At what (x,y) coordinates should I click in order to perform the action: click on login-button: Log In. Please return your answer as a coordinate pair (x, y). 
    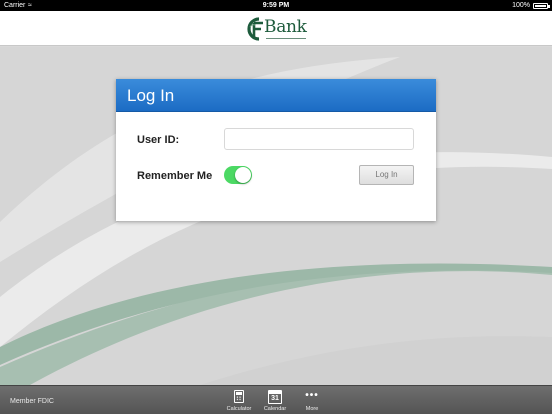
    Looking at the image, I should click on (386, 175).